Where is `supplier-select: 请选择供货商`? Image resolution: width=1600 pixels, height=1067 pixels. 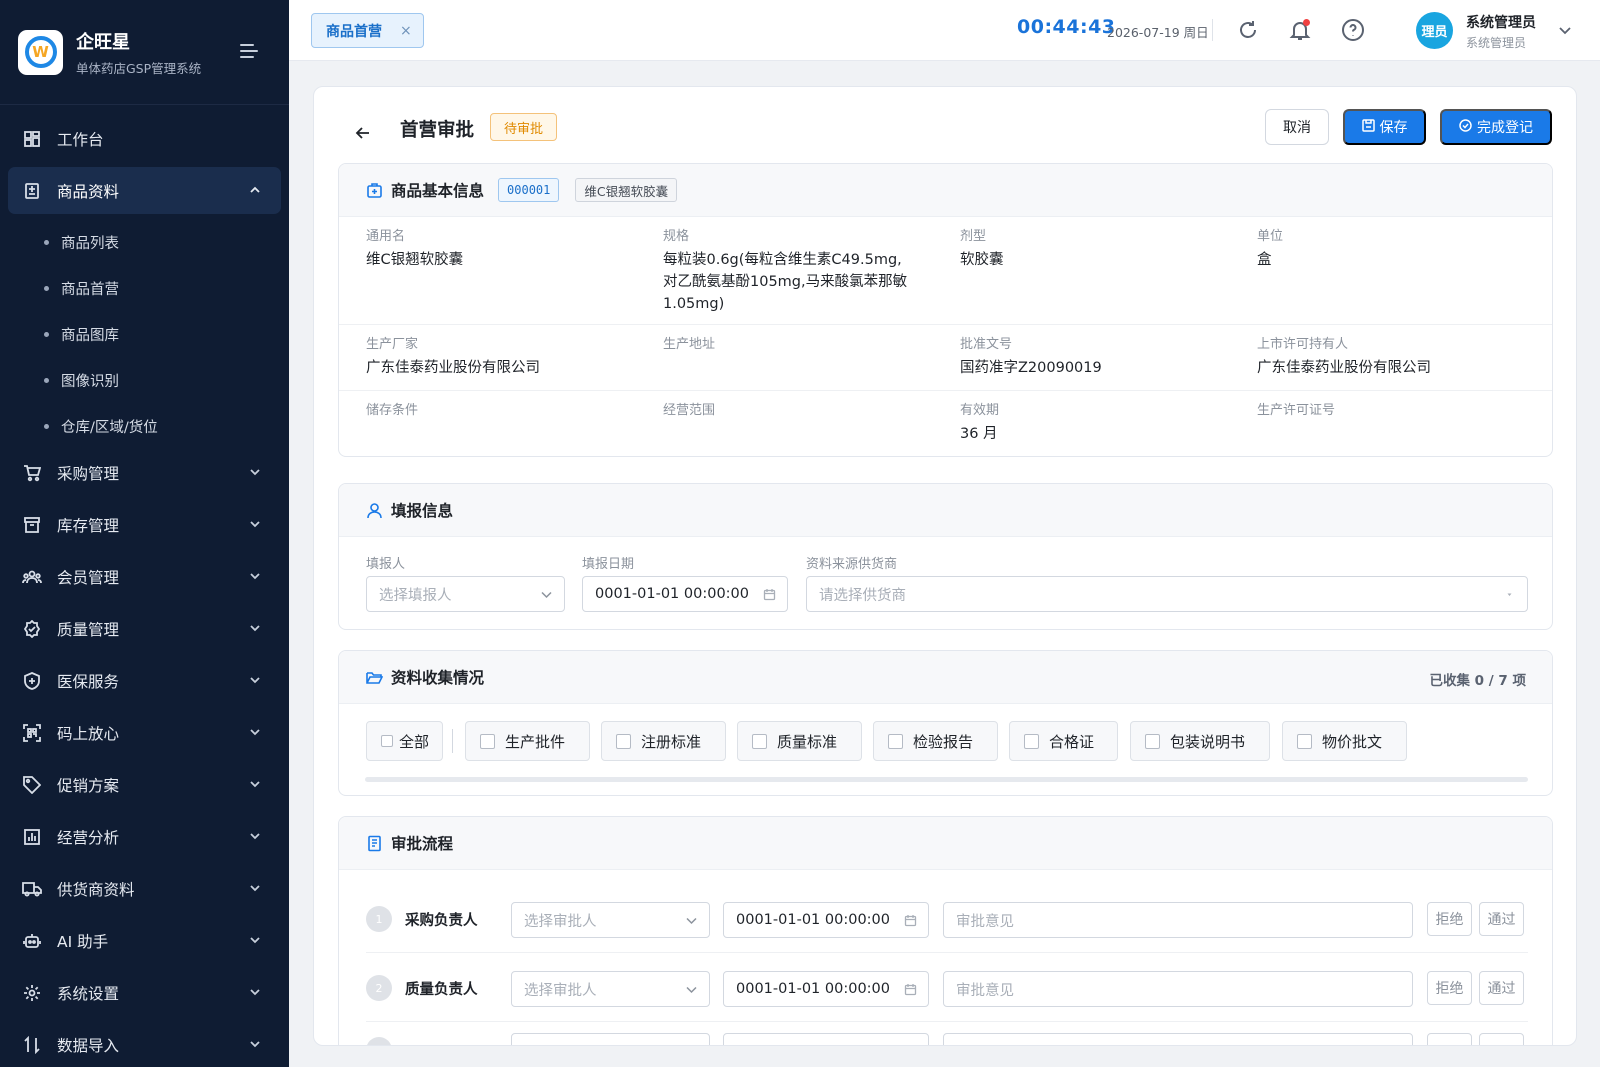
supplier-select: 请选择供货商 is located at coordinates (1167, 594).